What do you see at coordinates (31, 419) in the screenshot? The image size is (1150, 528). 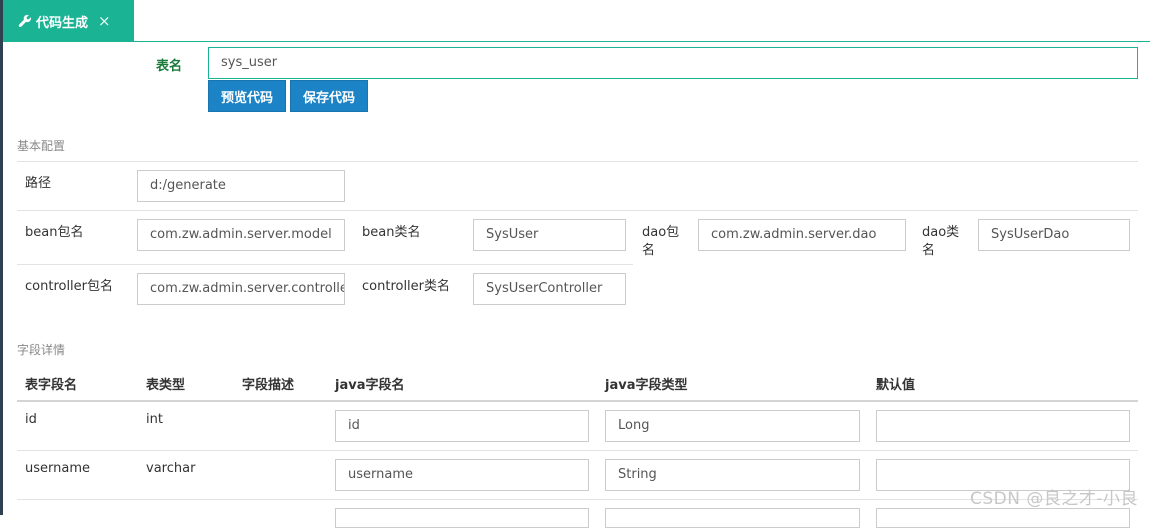 I see `cell-column-name: id` at bounding box center [31, 419].